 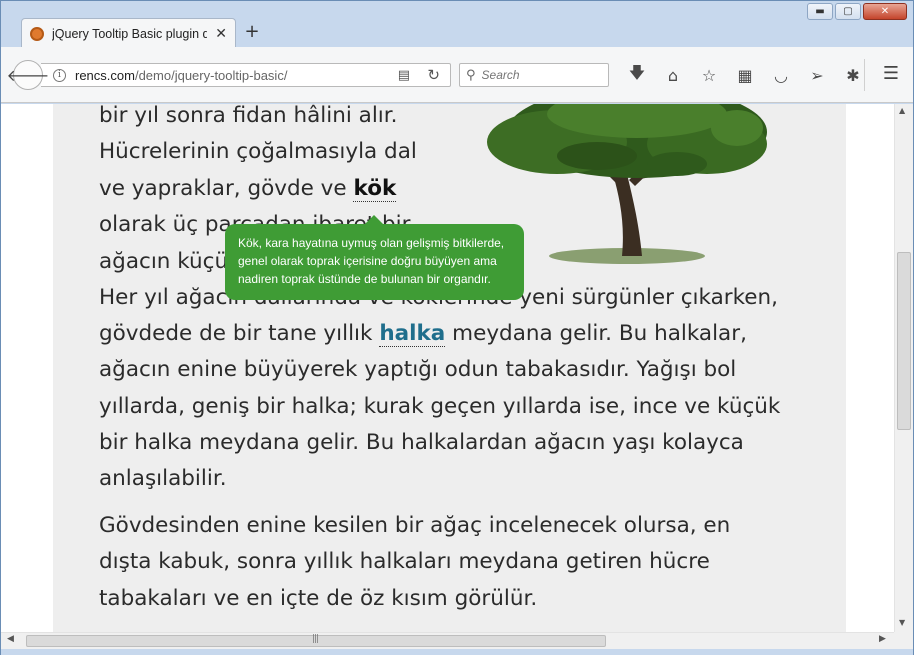 What do you see at coordinates (902, 622) in the screenshot?
I see `scroll-down-icon: ▼` at bounding box center [902, 622].